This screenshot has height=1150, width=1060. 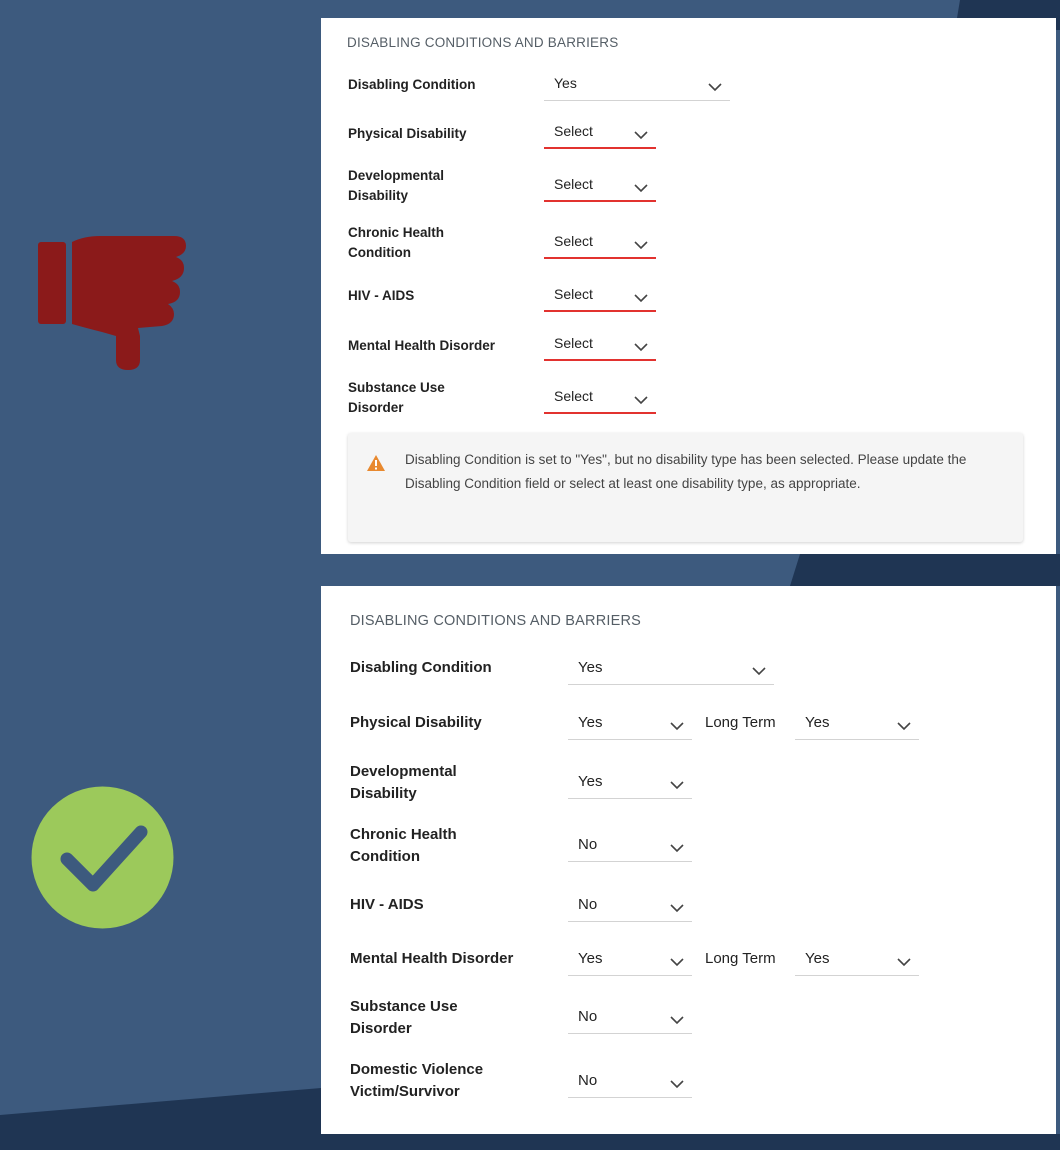 I want to click on select-chronic-health-condition: No, so click(x=630, y=845).